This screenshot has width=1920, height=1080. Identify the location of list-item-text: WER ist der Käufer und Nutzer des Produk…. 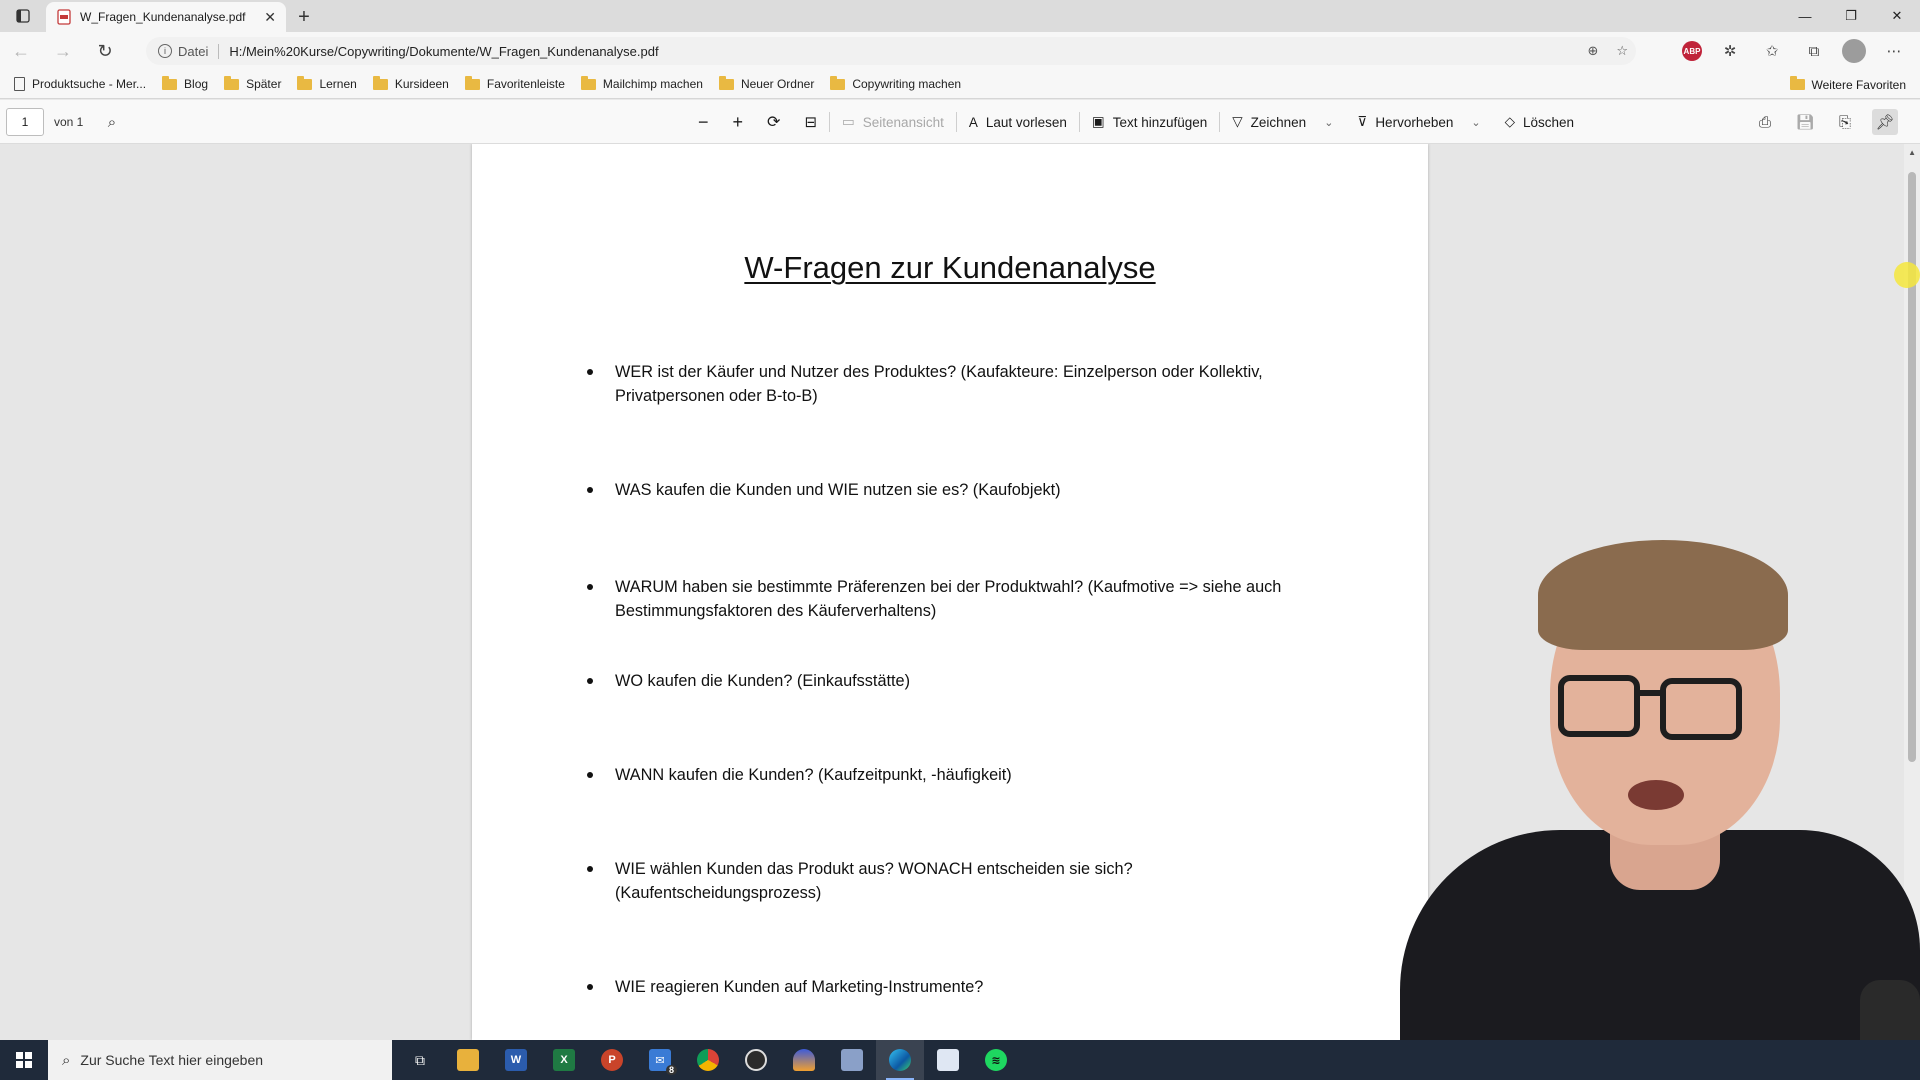
(939, 384).